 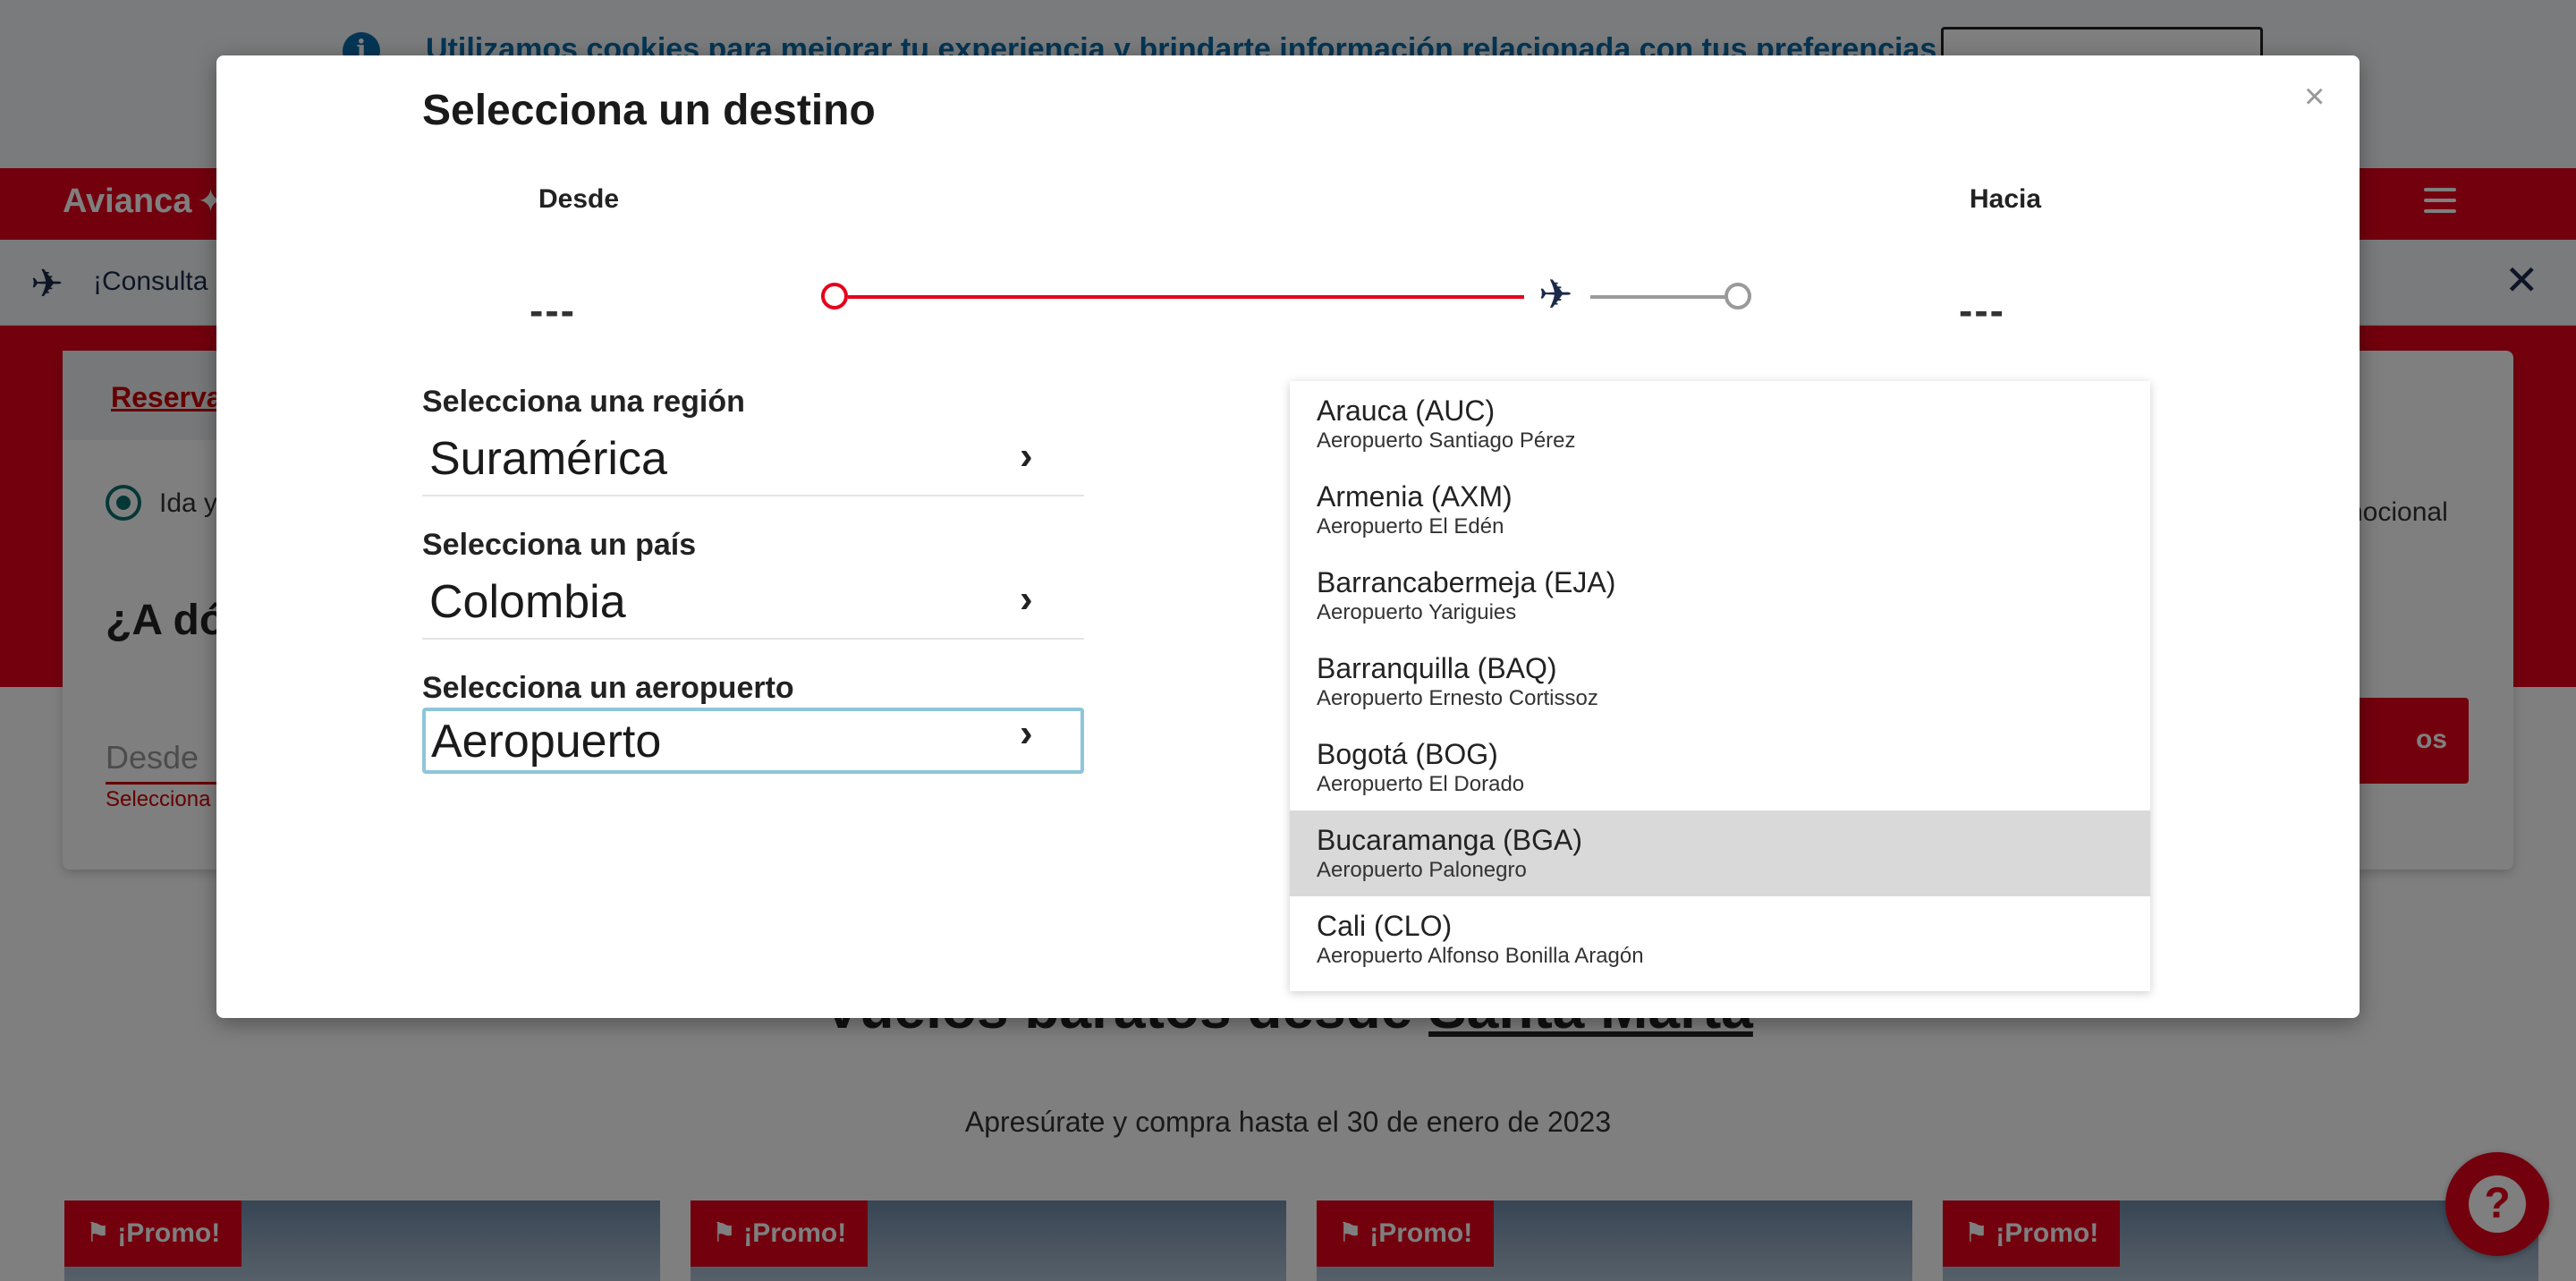 I want to click on route-progress-line, so click(x=1186, y=297).